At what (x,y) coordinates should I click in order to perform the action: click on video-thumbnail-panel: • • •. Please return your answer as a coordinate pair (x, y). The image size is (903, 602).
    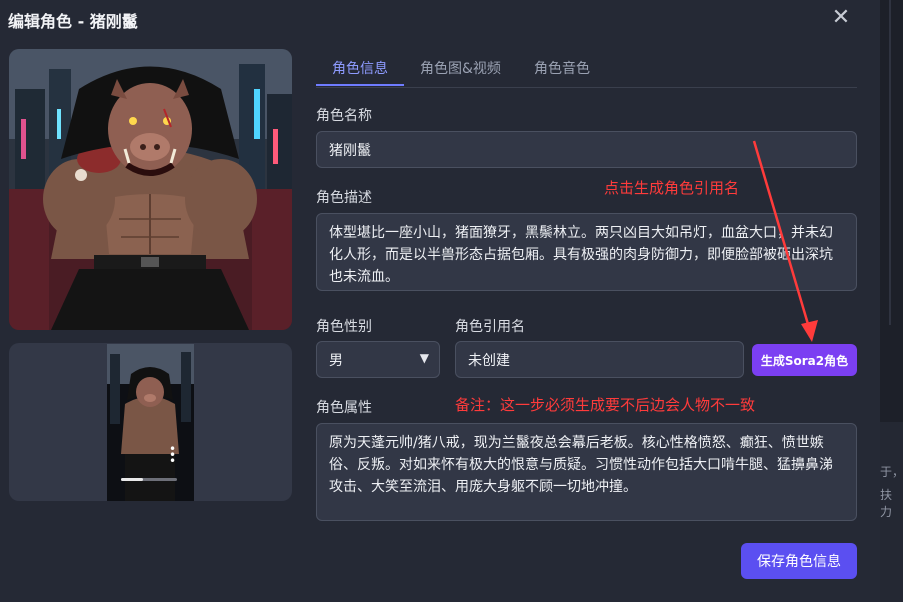
    Looking at the image, I should click on (150, 422).